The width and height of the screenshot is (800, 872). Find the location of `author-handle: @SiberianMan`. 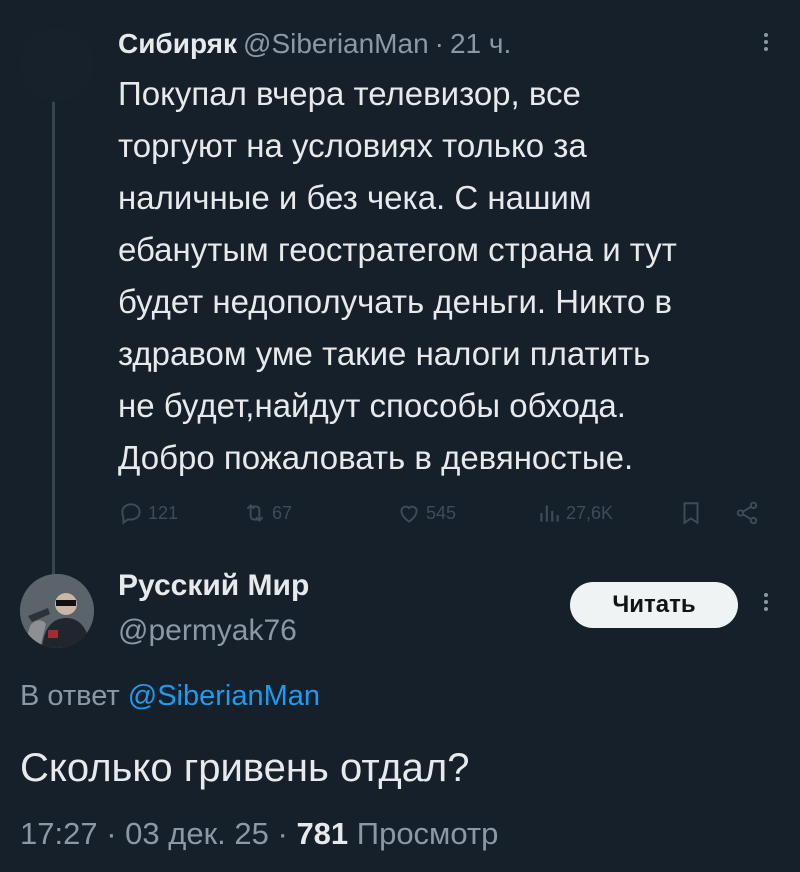

author-handle: @SiberianMan is located at coordinates (336, 44).